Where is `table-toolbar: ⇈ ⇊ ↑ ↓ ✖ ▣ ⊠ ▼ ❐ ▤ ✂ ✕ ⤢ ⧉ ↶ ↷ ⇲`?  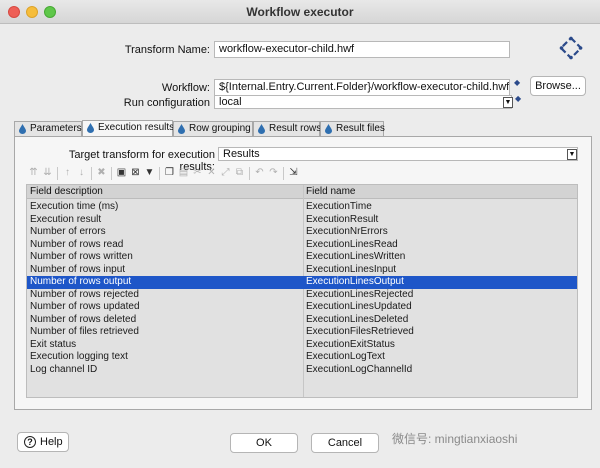
table-toolbar: ⇈ ⇊ ↑ ↓ ✖ ▣ ⊠ ▼ ❐ ▤ ✂ ✕ ⤢ ⧉ ↶ ↷ ⇲ is located at coordinates (302, 174).